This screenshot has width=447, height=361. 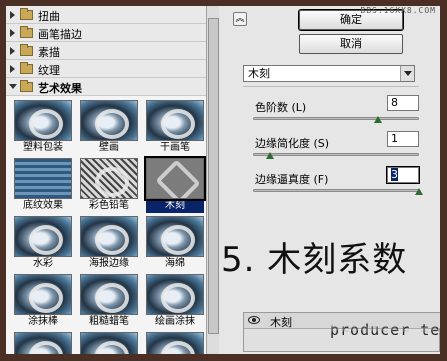 What do you see at coordinates (336, 154) in the screenshot?
I see `edge-simplicity-slider-track` at bounding box center [336, 154].